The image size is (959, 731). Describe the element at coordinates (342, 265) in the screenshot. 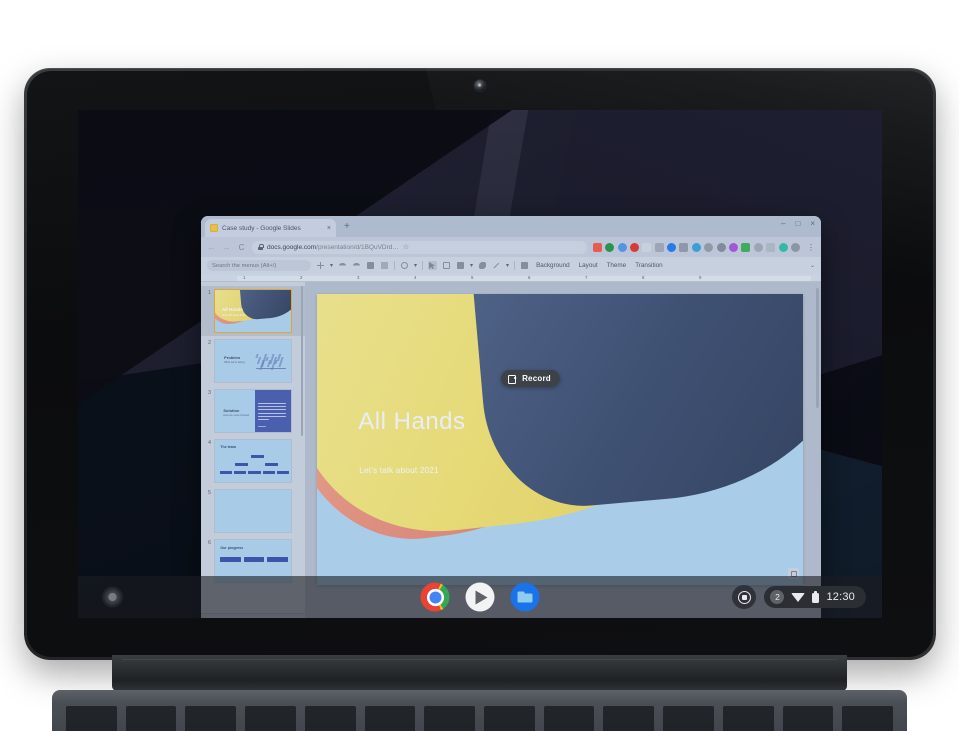

I see `undo-icon` at that location.